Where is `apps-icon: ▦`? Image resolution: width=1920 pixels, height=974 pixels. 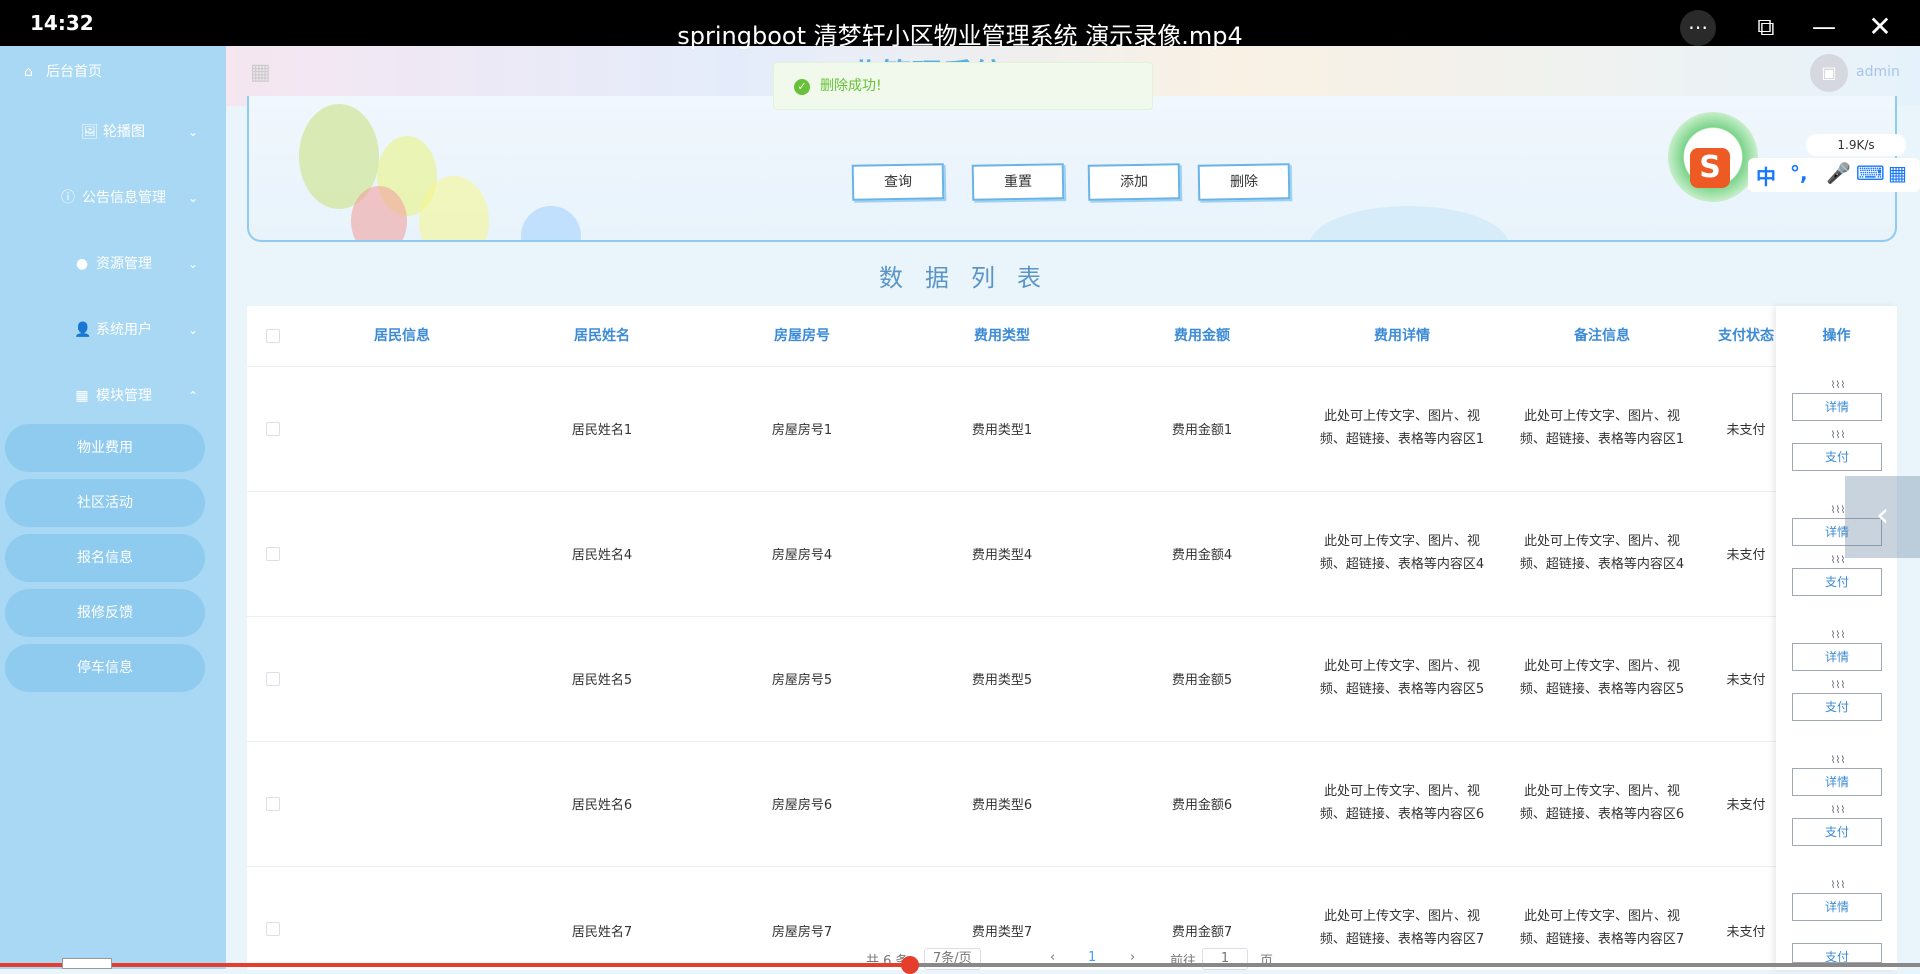 apps-icon: ▦ is located at coordinates (1897, 173).